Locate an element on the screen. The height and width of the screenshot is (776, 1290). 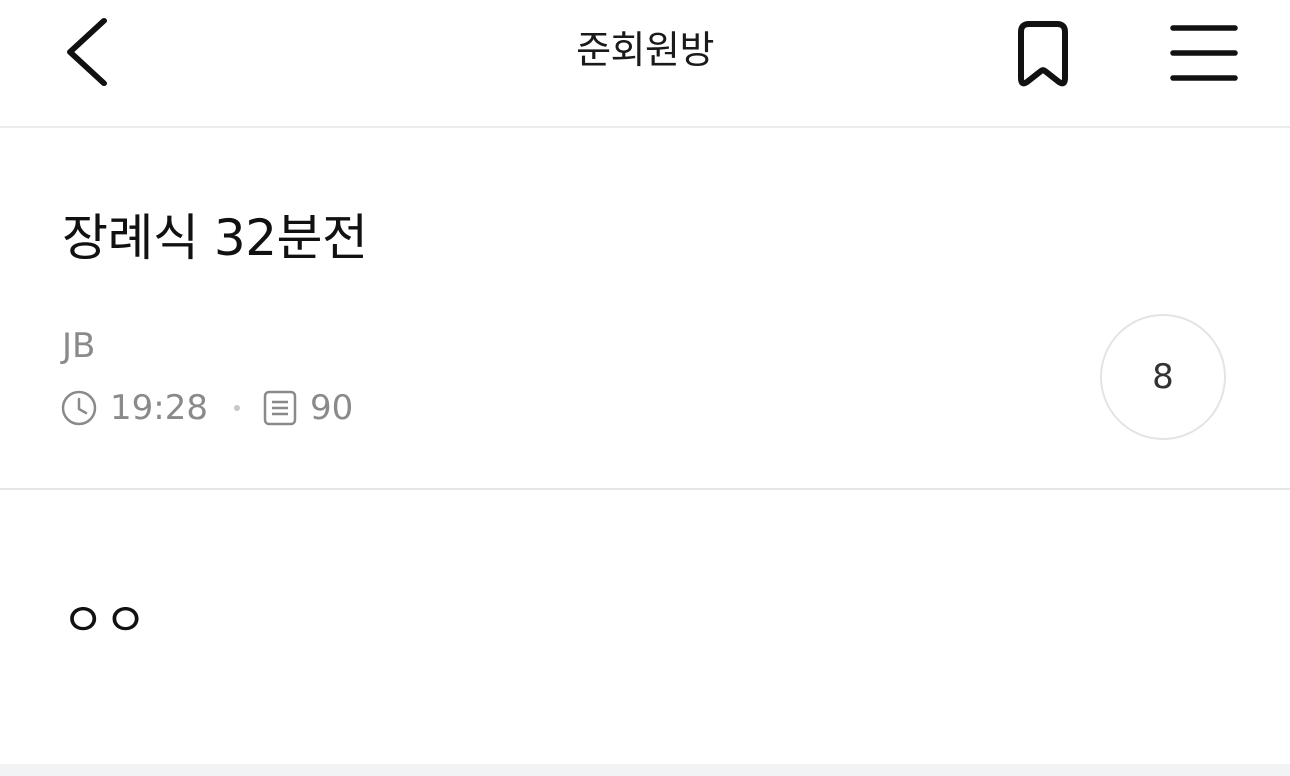
post-time: 19:28 is located at coordinates (159, 408).